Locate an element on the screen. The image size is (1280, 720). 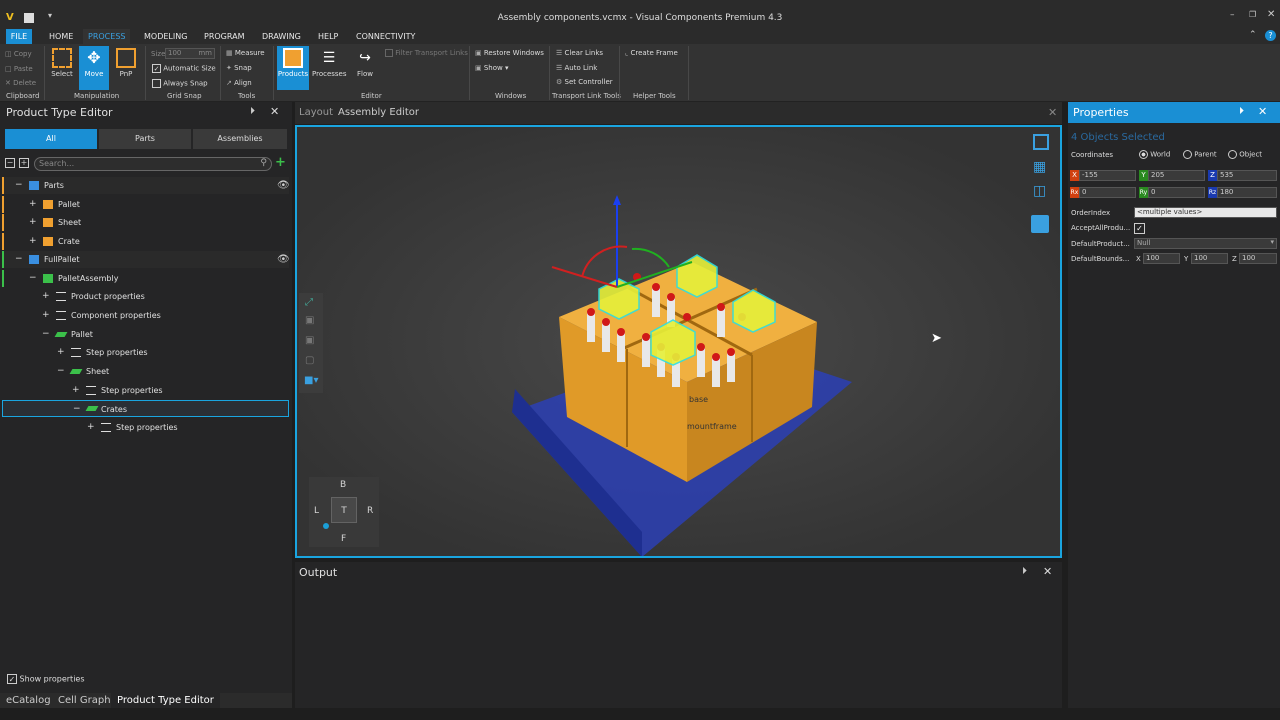
x-field: -155 is located at coordinates (1107, 175).